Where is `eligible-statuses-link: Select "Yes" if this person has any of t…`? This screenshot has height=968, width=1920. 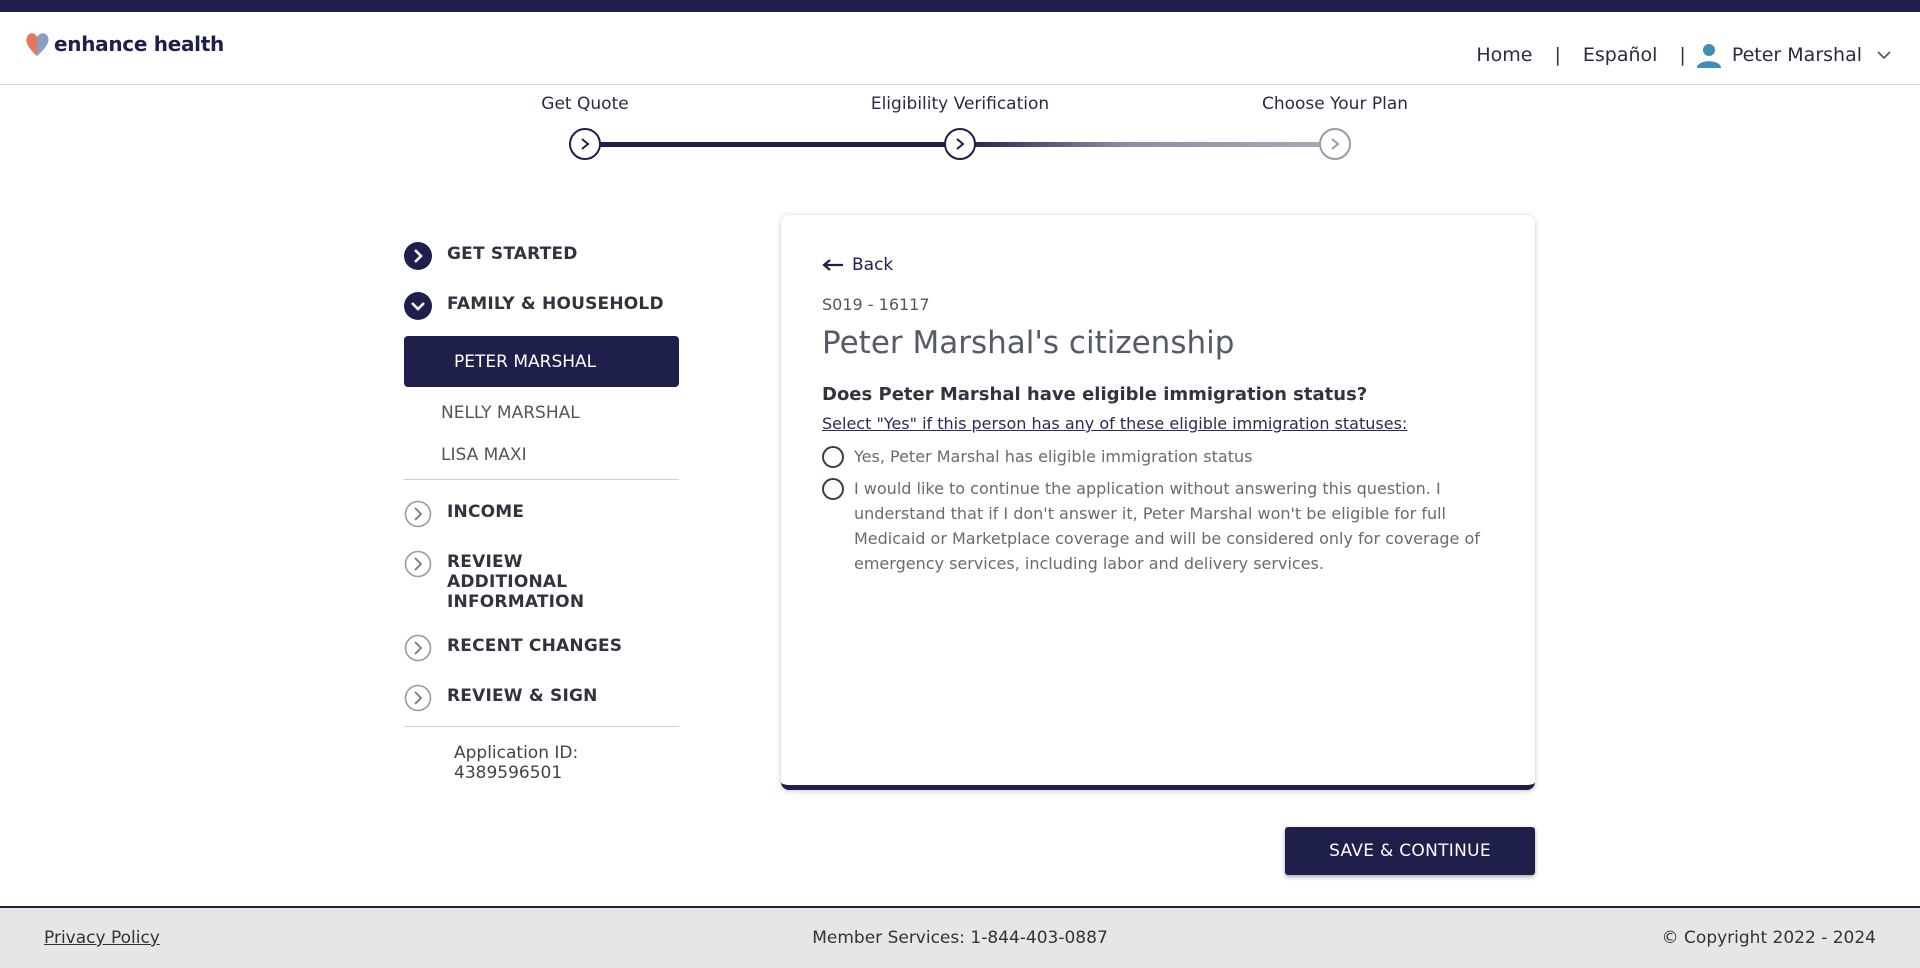 eligible-statuses-link: Select "Yes" if this person has any of t… is located at coordinates (1114, 423).